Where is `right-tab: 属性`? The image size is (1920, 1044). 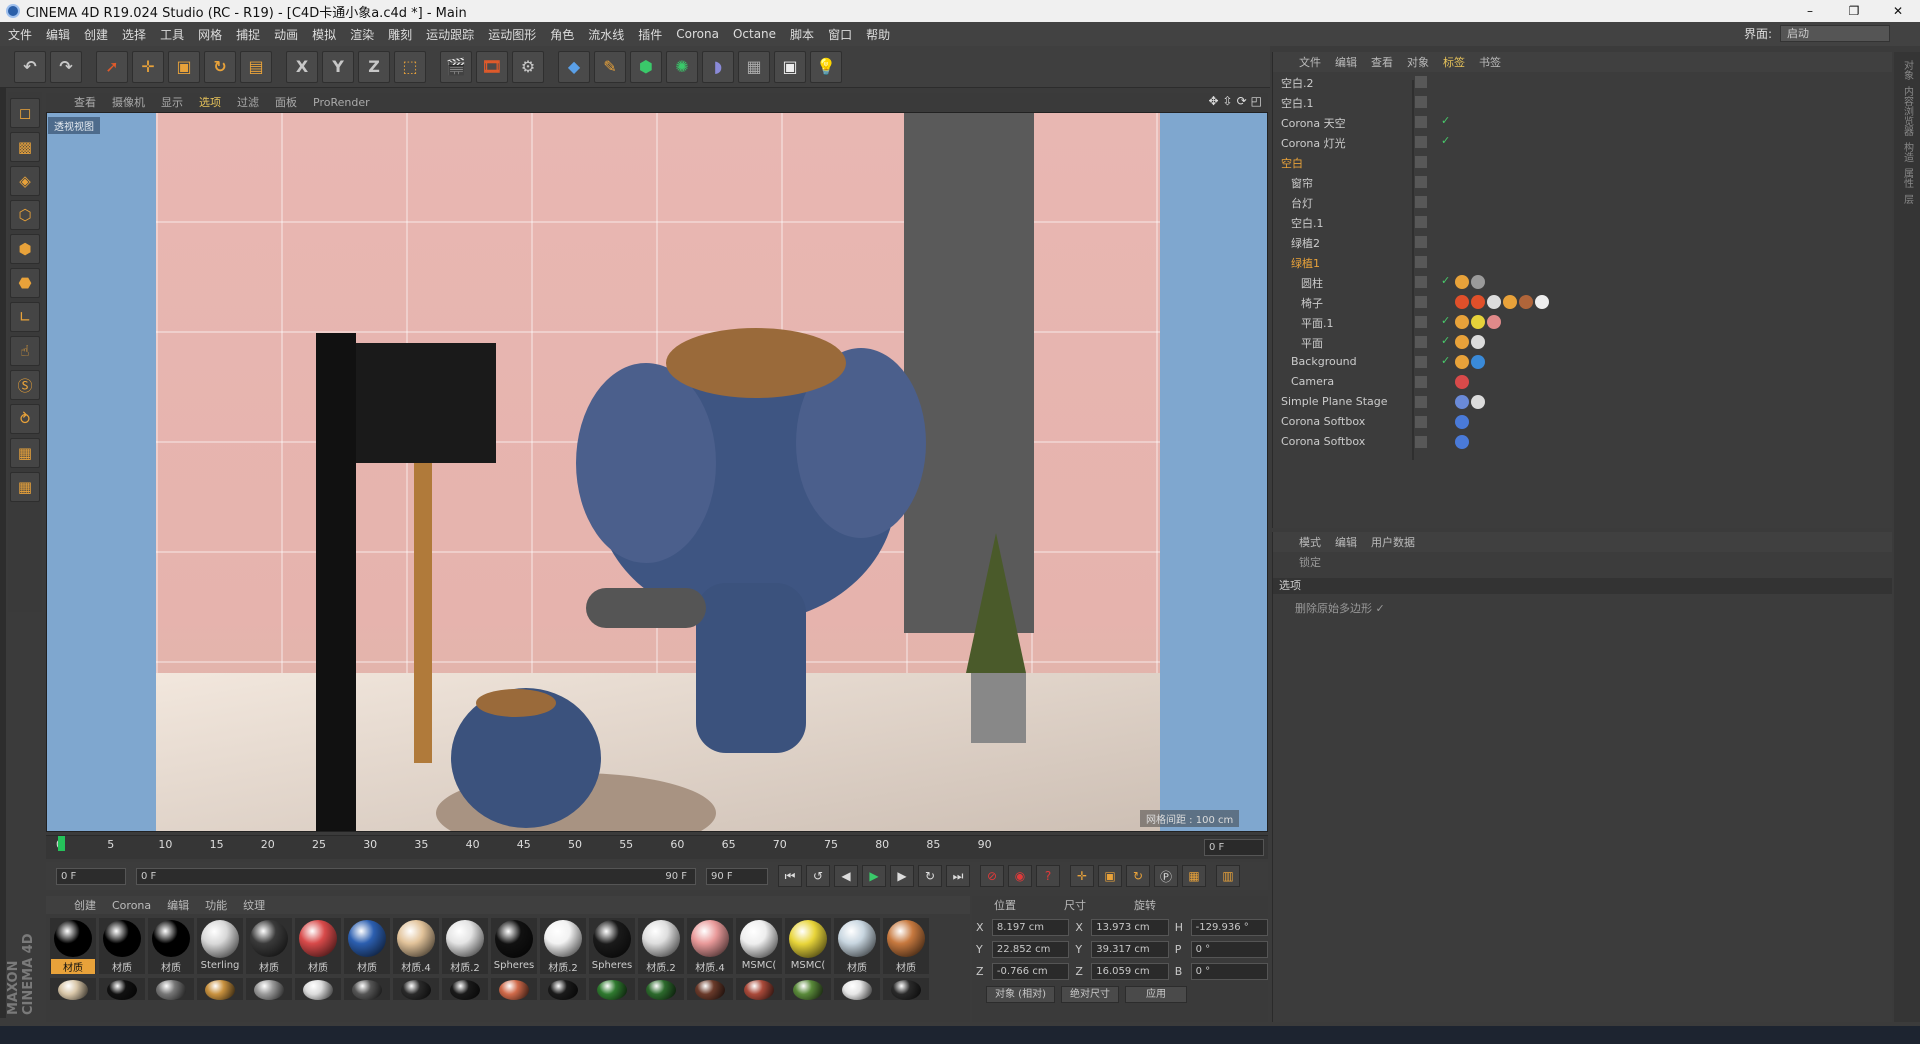 right-tab: 属性 is located at coordinates (1907, 178).